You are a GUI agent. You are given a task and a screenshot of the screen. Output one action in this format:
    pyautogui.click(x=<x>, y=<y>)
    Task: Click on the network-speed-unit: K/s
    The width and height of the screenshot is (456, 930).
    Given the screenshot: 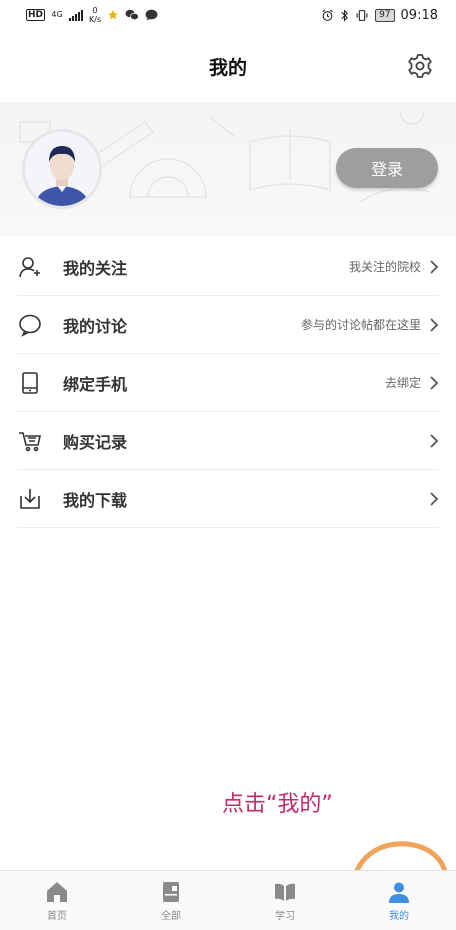 What is the action you would take?
    pyautogui.click(x=95, y=19)
    